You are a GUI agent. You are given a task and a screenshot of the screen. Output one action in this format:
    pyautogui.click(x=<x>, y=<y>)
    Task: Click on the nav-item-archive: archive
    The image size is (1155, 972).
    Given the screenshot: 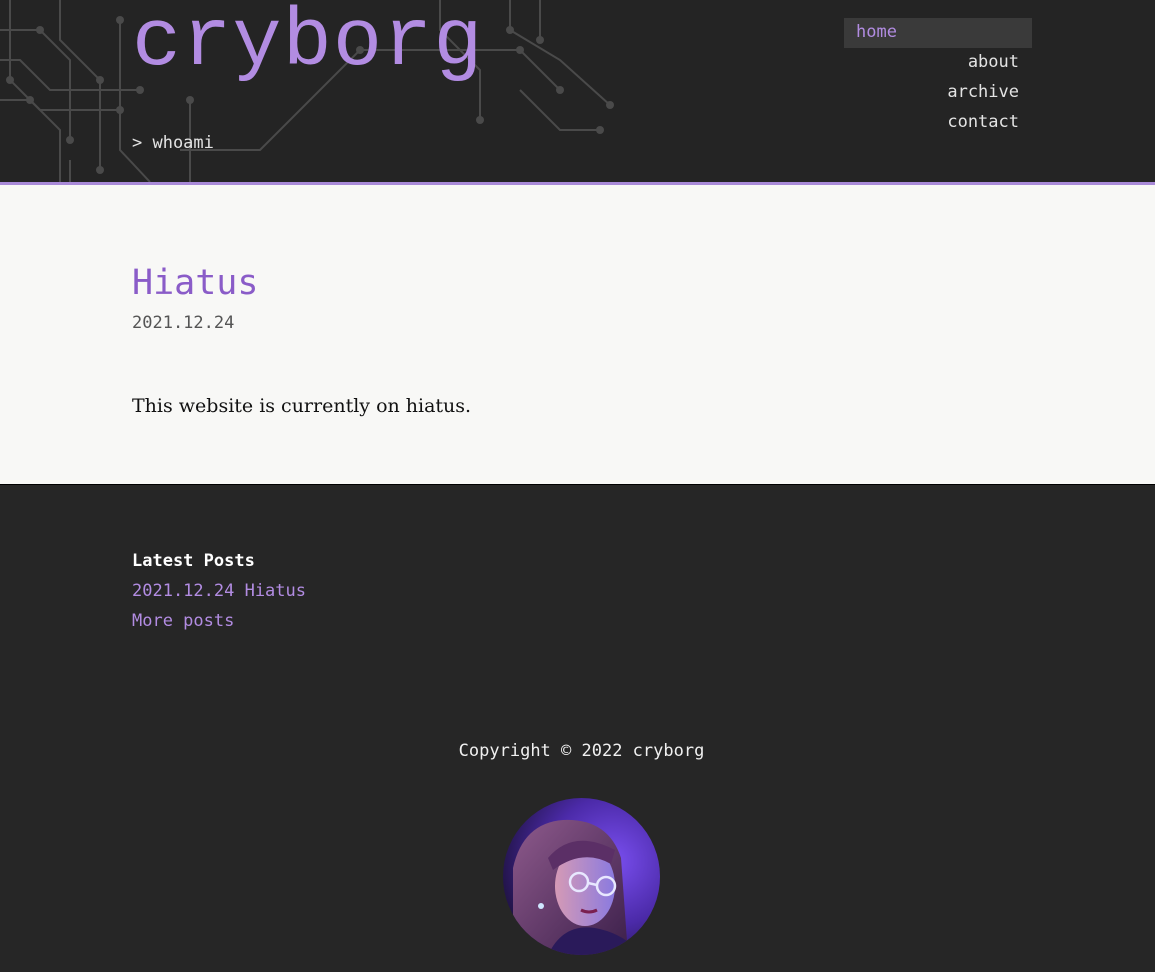 What is the action you would take?
    pyautogui.click(x=938, y=93)
    